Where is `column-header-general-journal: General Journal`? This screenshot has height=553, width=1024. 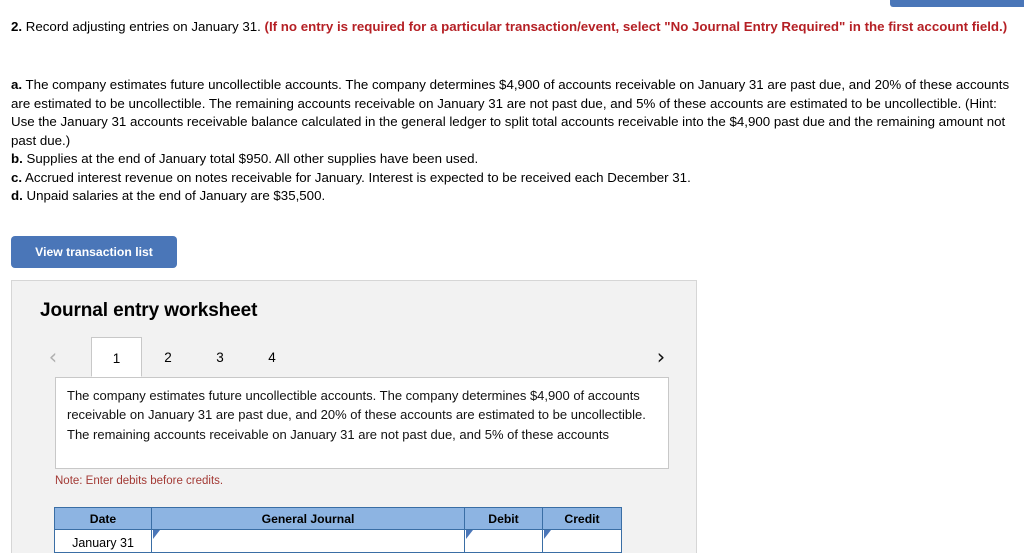 column-header-general-journal: General Journal is located at coordinates (308, 518).